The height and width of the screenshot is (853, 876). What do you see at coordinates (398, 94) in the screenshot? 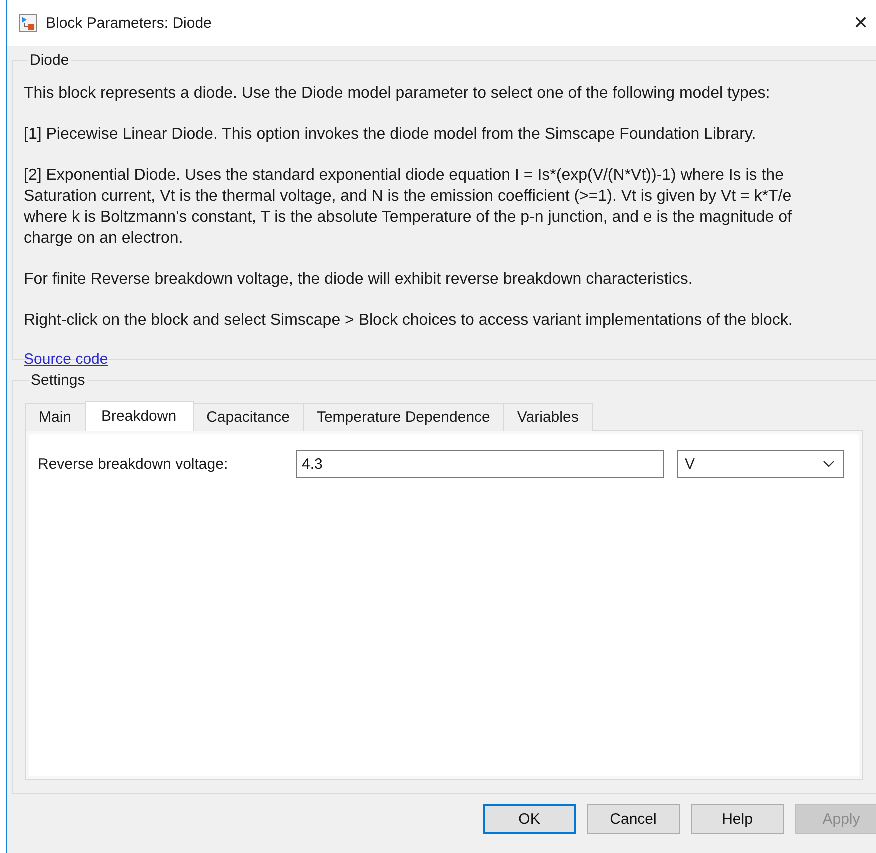
I see `description-text: This block represents a diode. Use the Diode model parameter to select one of the following model types:` at bounding box center [398, 94].